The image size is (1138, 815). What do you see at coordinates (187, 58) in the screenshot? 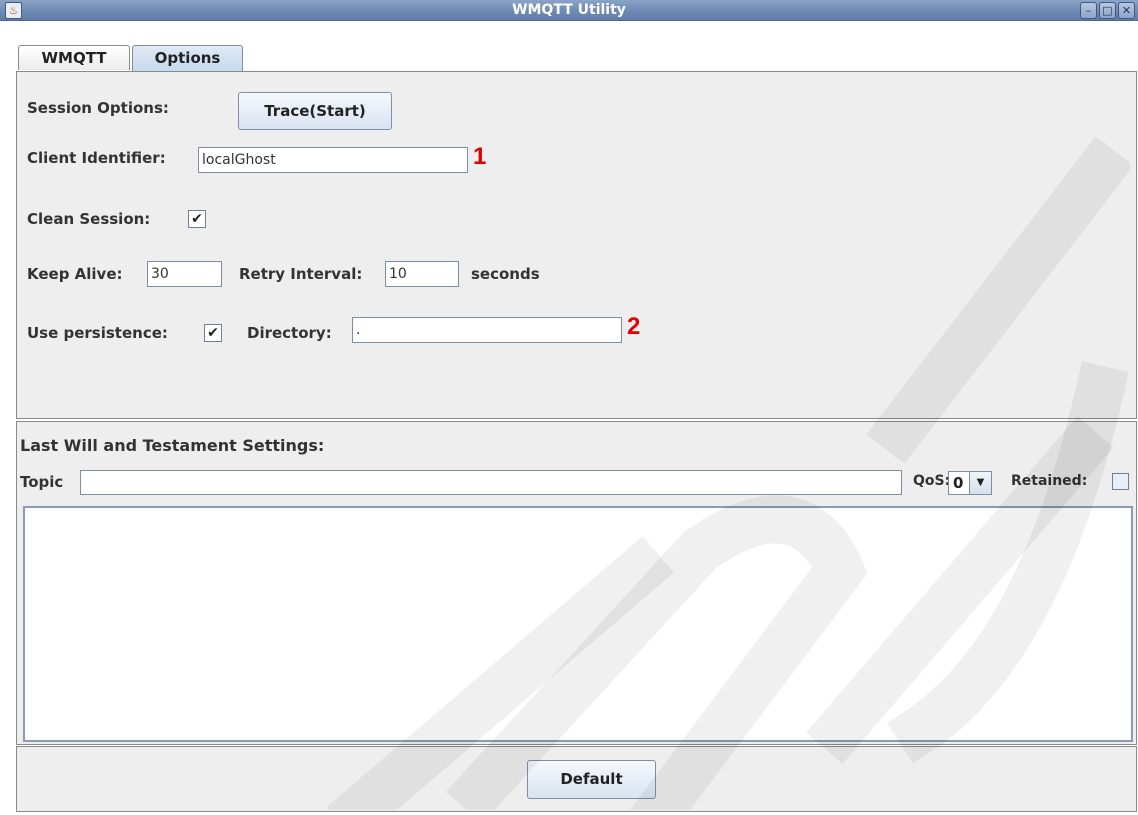
I see `tab-options: Options` at bounding box center [187, 58].